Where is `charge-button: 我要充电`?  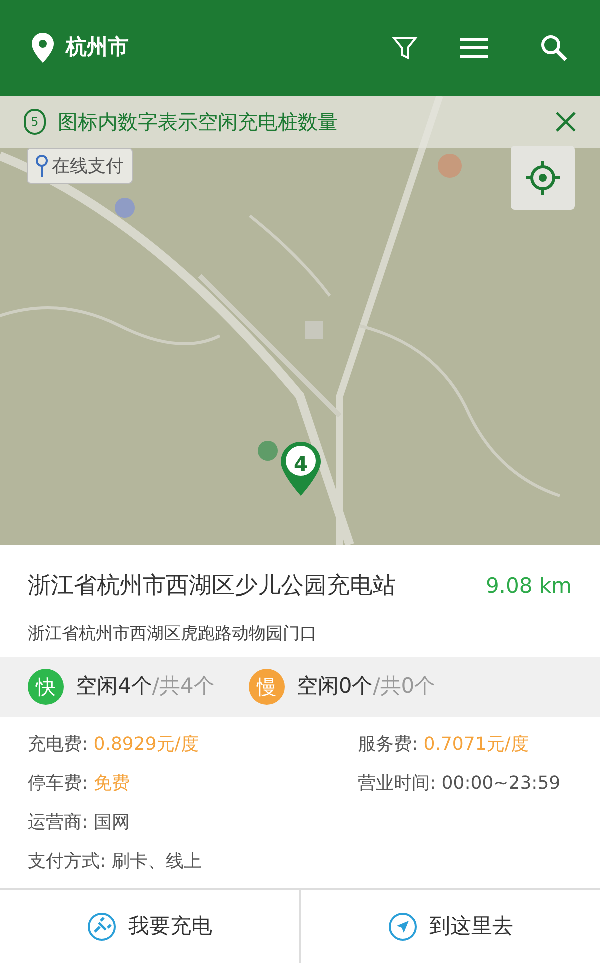
charge-button: 我要充电 is located at coordinates (149, 926).